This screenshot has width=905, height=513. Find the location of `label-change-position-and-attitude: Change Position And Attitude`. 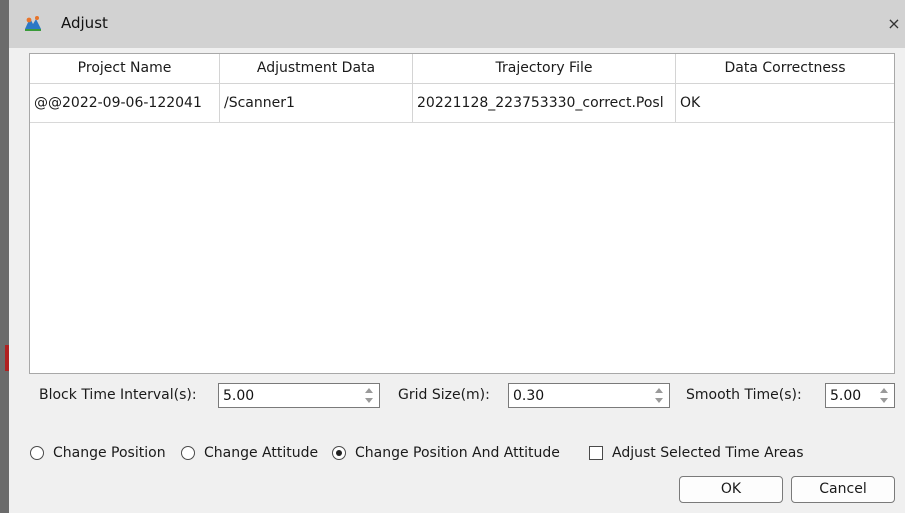

label-change-position-and-attitude: Change Position And Attitude is located at coordinates (457, 453).